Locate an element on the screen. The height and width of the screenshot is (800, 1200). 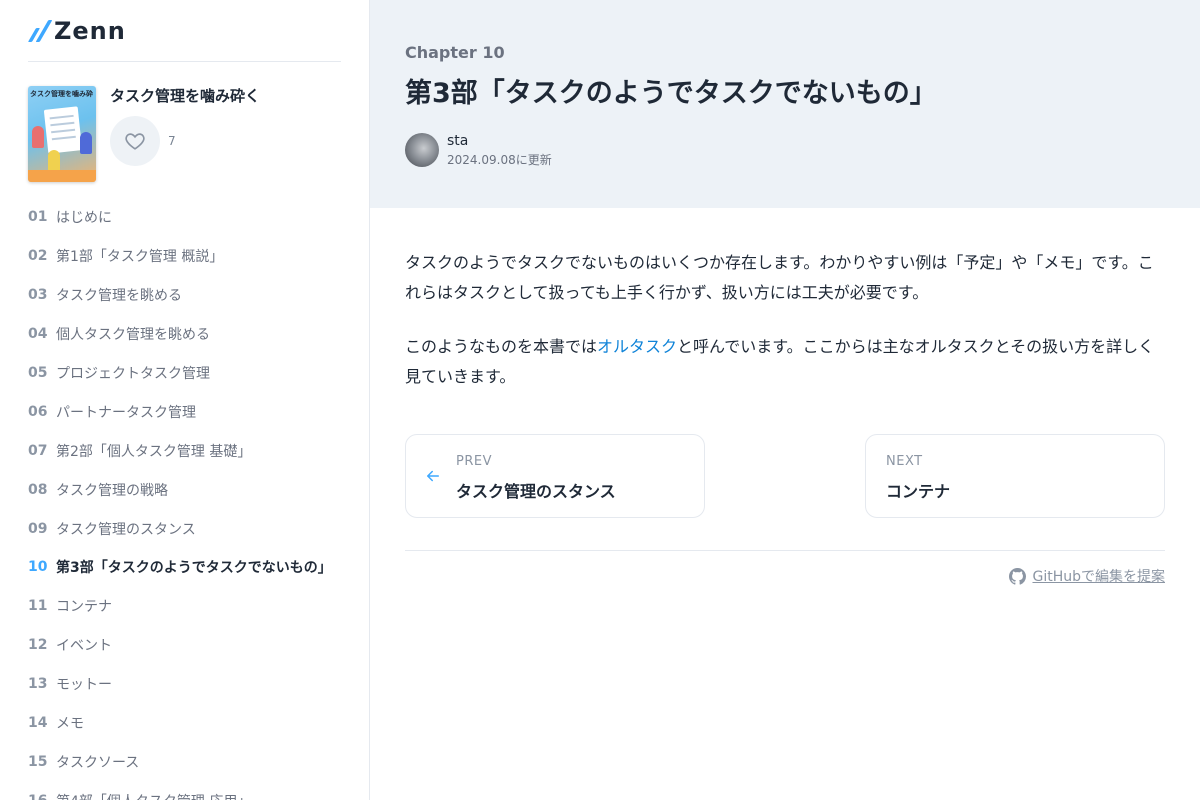
toc-item-number: 05 is located at coordinates (38, 373).